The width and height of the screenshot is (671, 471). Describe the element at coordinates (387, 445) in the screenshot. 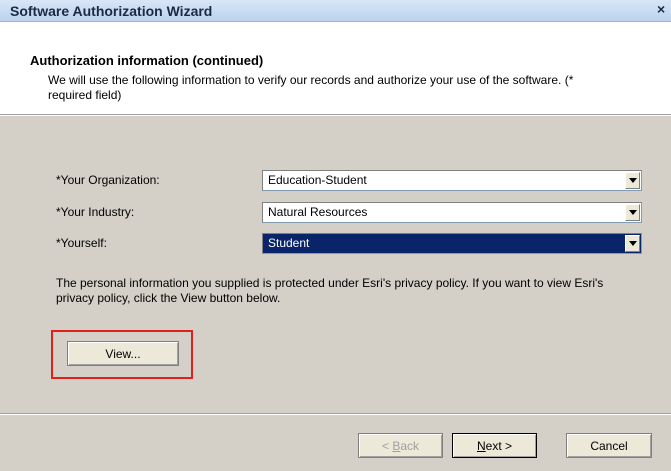

I see `back-prefix: <` at that location.